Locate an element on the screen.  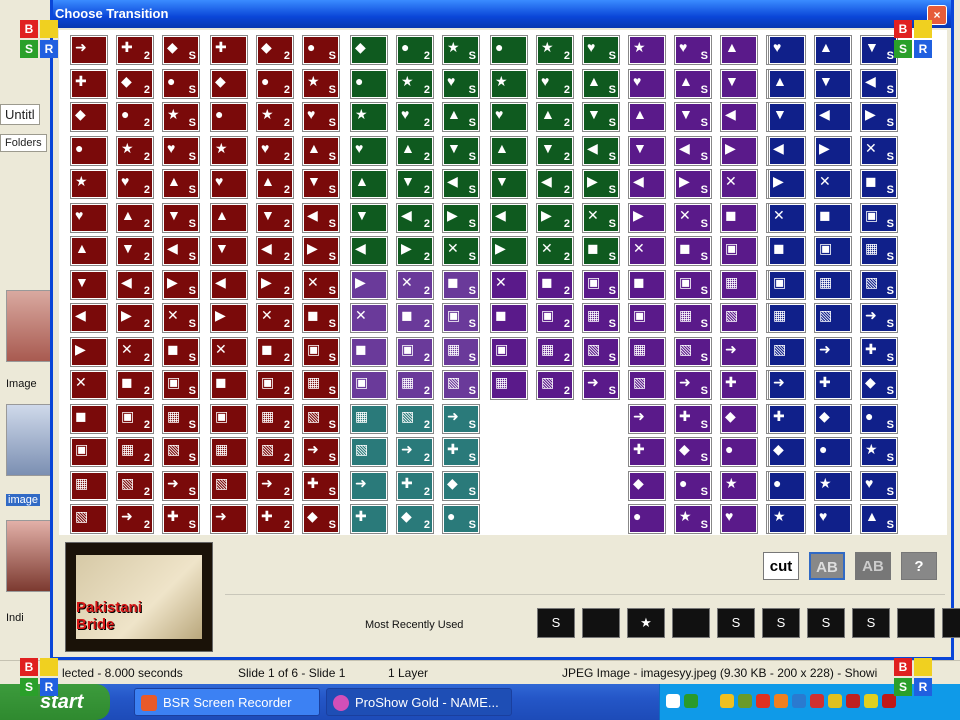
transition-cell: ✚ is located at coordinates (739, 385).